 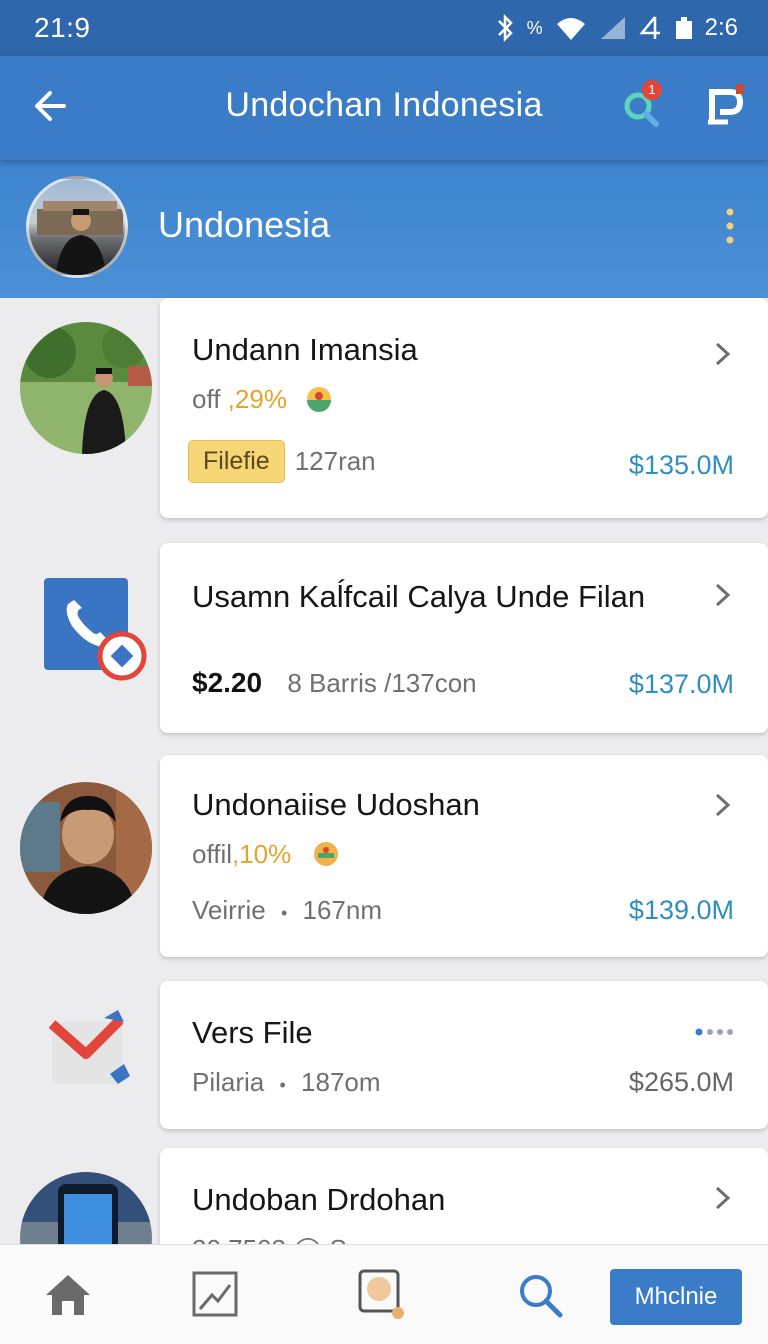 I want to click on item-meta-right: 167nm, so click(x=342, y=910).